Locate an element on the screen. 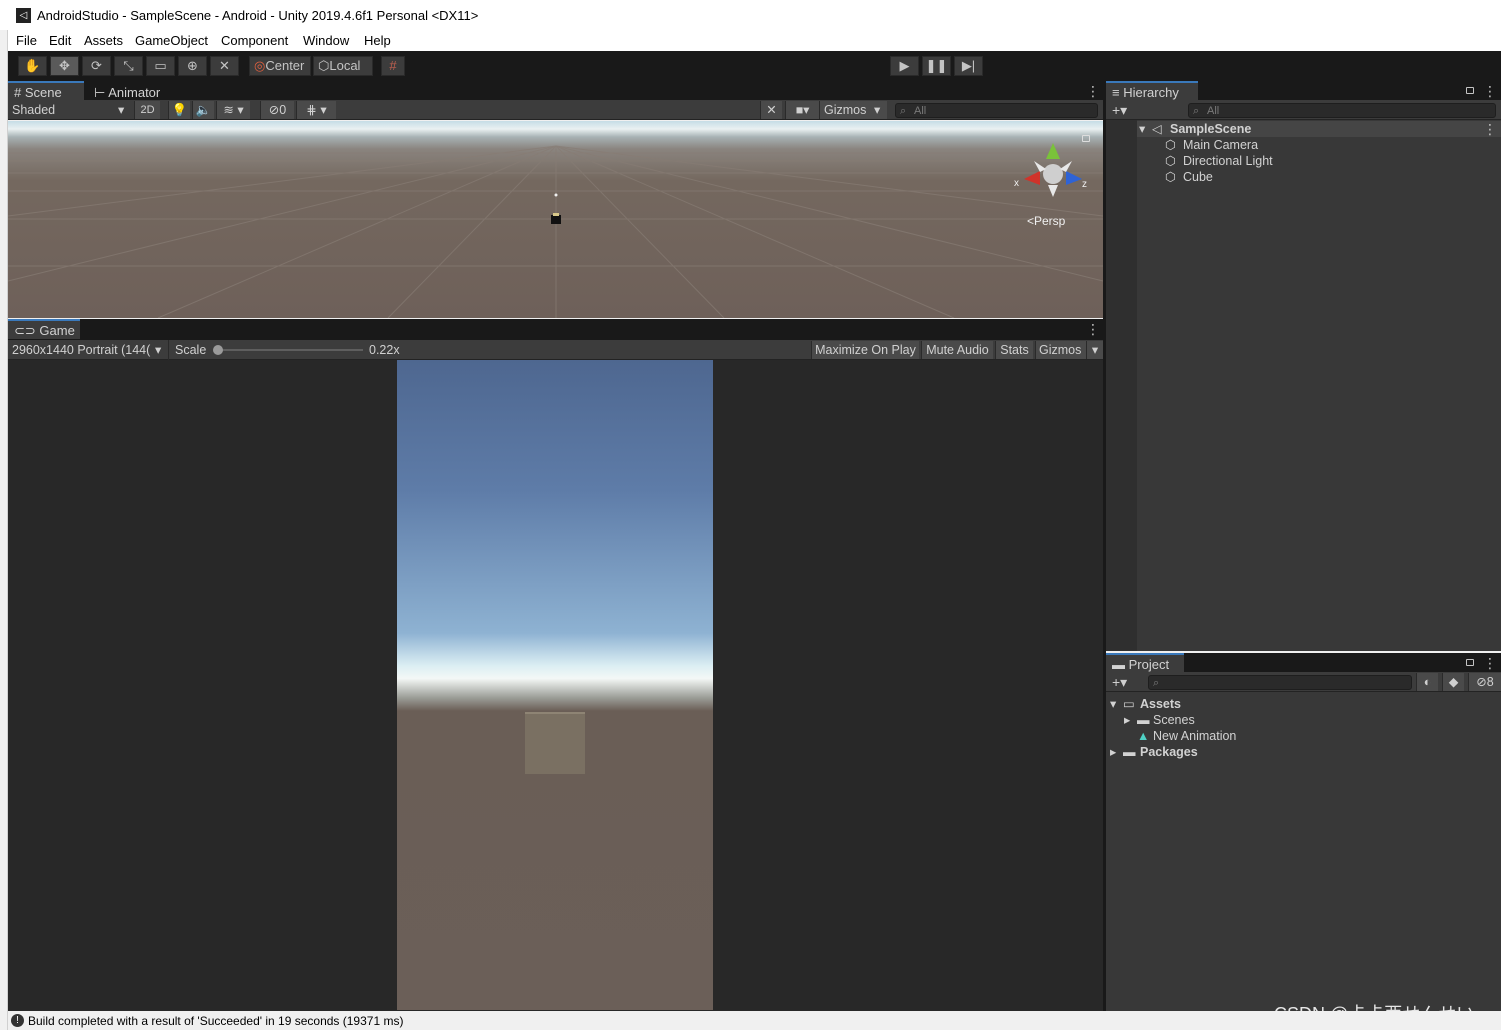 The height and width of the screenshot is (1030, 1501). scale-slider-thumb is located at coordinates (218, 350).